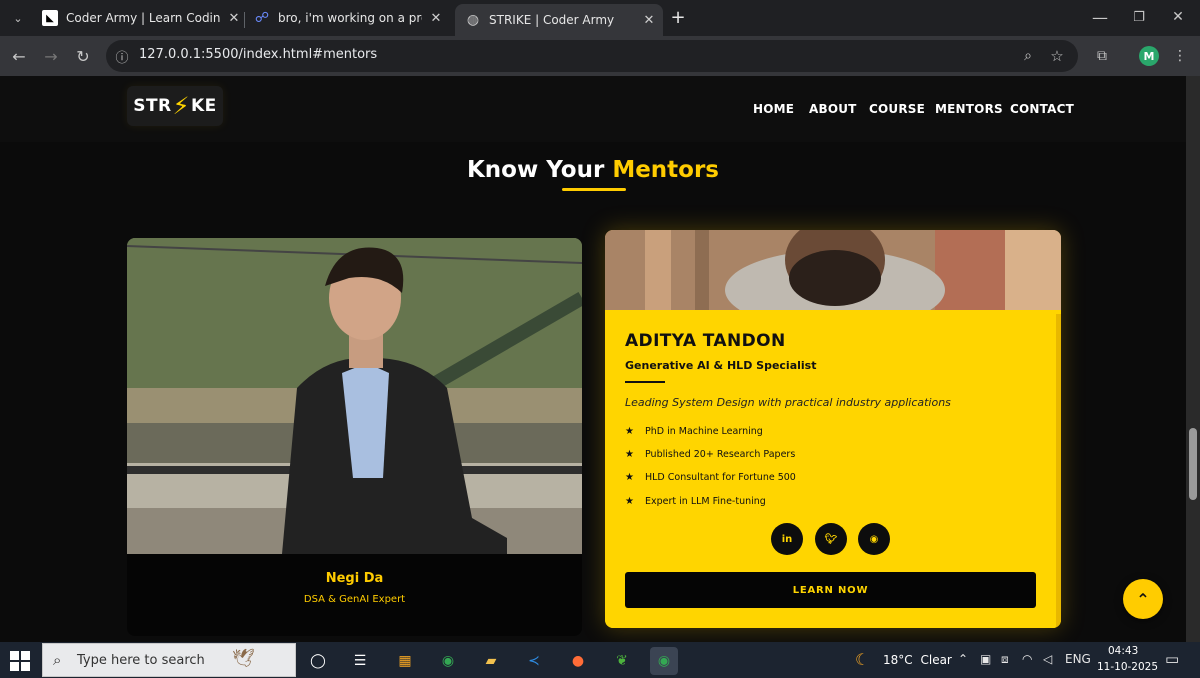 This screenshot has height=678, width=1200. What do you see at coordinates (405, 661) in the screenshot?
I see `microsoft-store-icon: ▦` at bounding box center [405, 661].